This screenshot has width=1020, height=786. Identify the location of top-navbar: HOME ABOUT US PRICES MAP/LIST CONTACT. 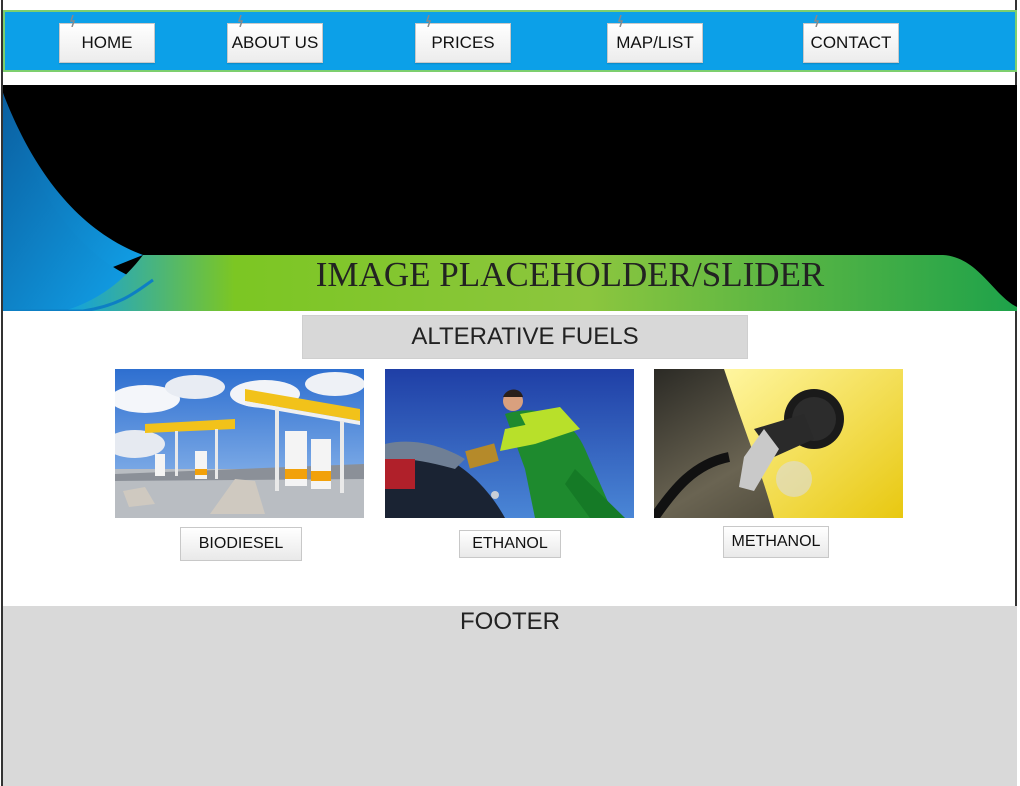
(510, 41).